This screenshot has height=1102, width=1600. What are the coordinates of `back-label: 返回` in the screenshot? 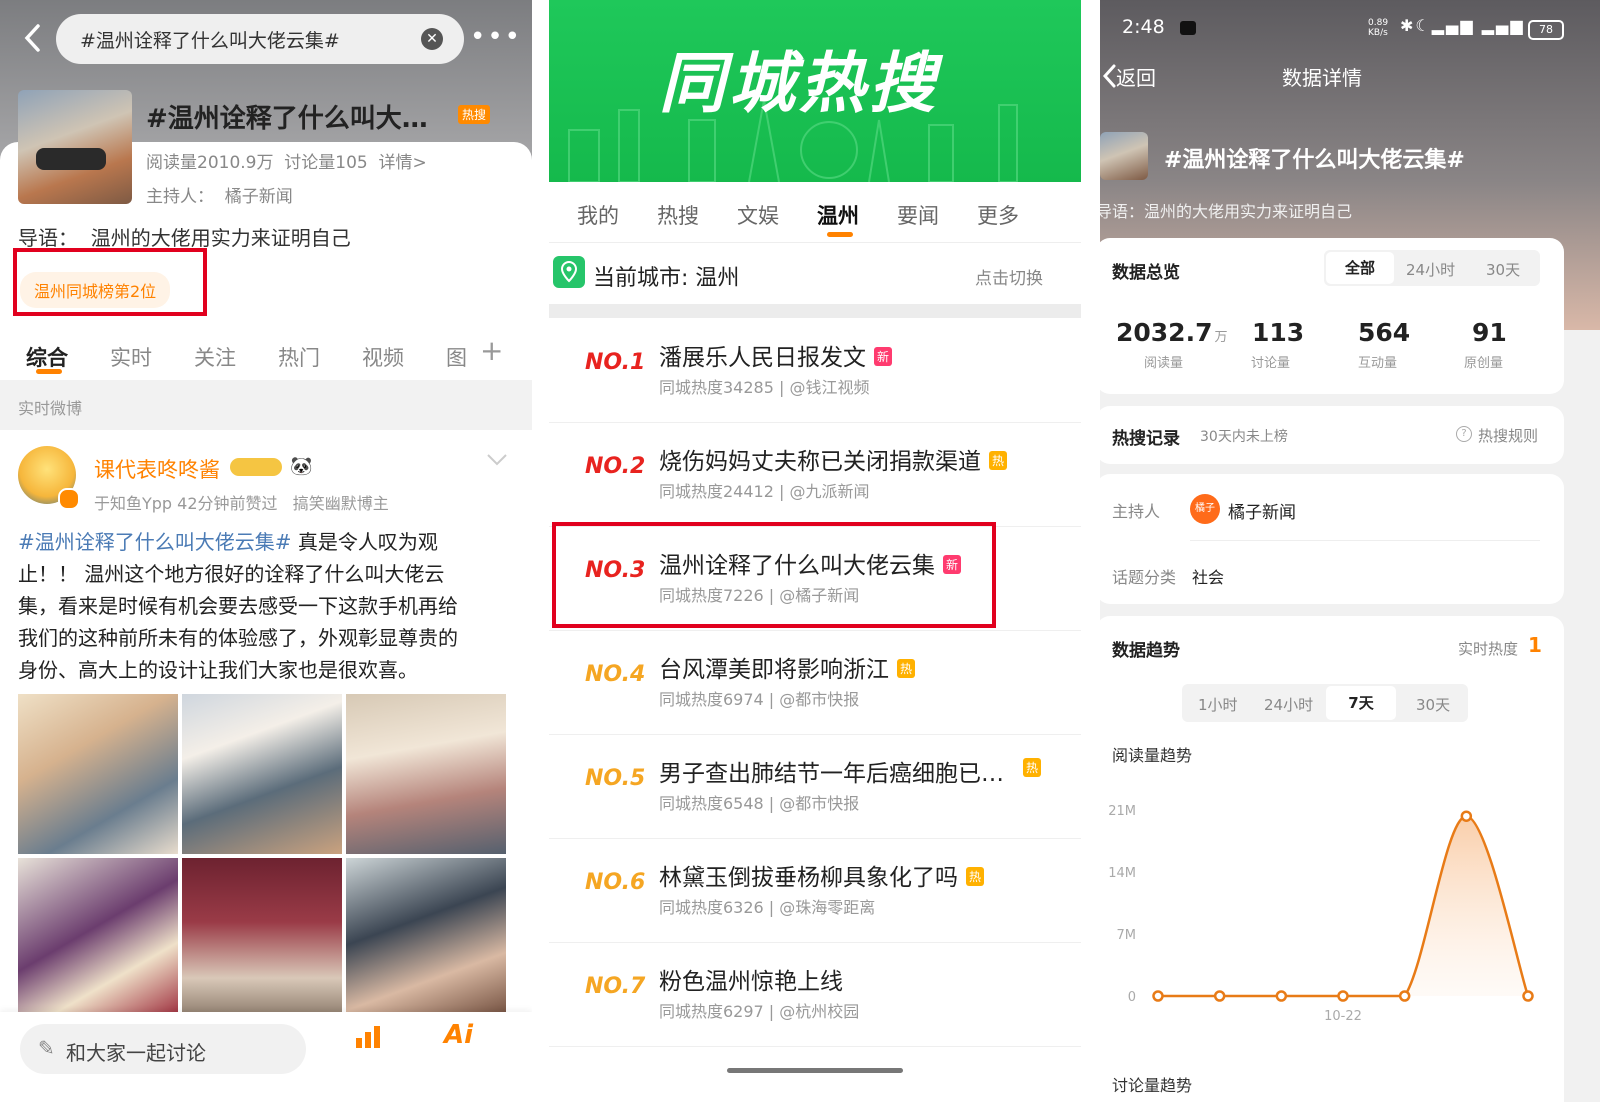 It's located at (1136, 78).